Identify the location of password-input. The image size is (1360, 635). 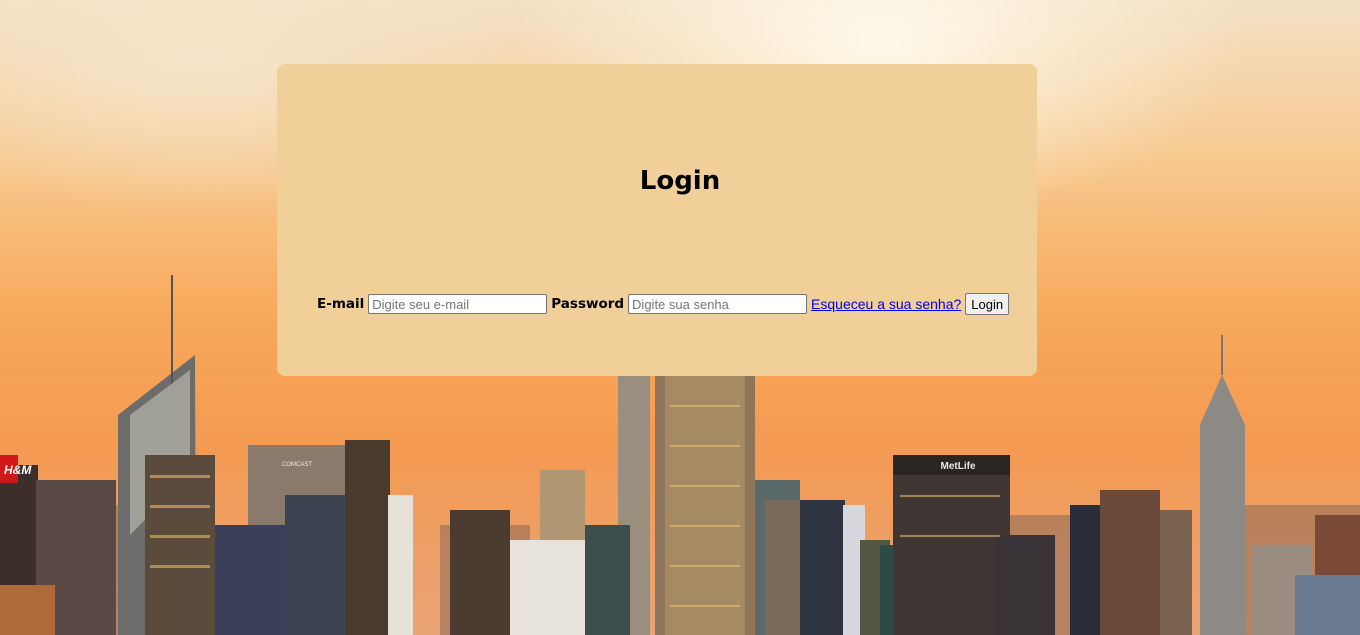
(718, 304).